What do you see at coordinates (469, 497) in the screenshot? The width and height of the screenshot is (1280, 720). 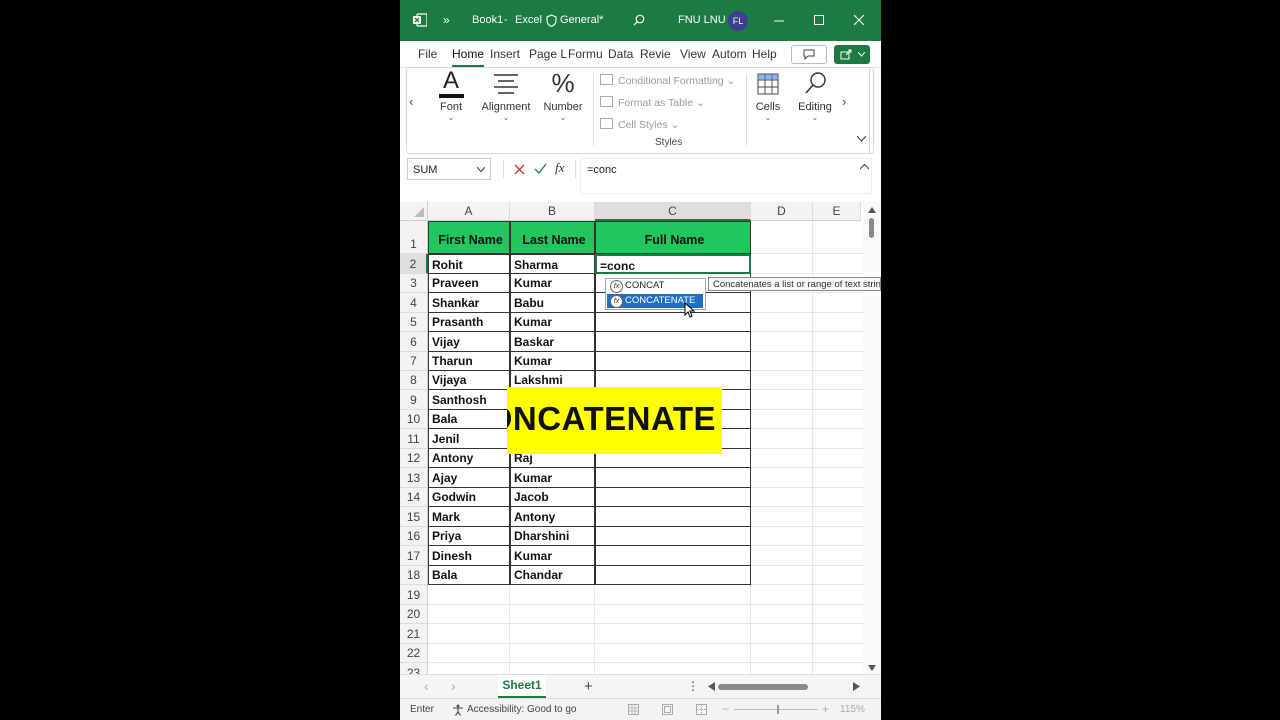 I see `table-cell: Godwin` at bounding box center [469, 497].